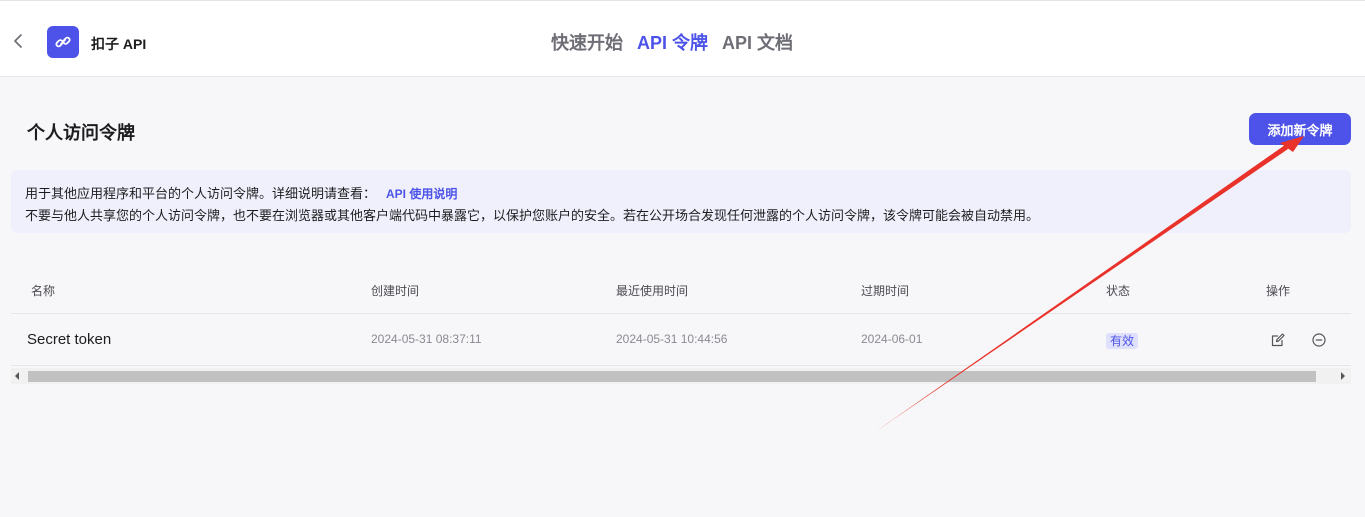 This screenshot has width=1365, height=517. Describe the element at coordinates (17, 376) in the screenshot. I see `scroll-left-arrow-icon` at that location.